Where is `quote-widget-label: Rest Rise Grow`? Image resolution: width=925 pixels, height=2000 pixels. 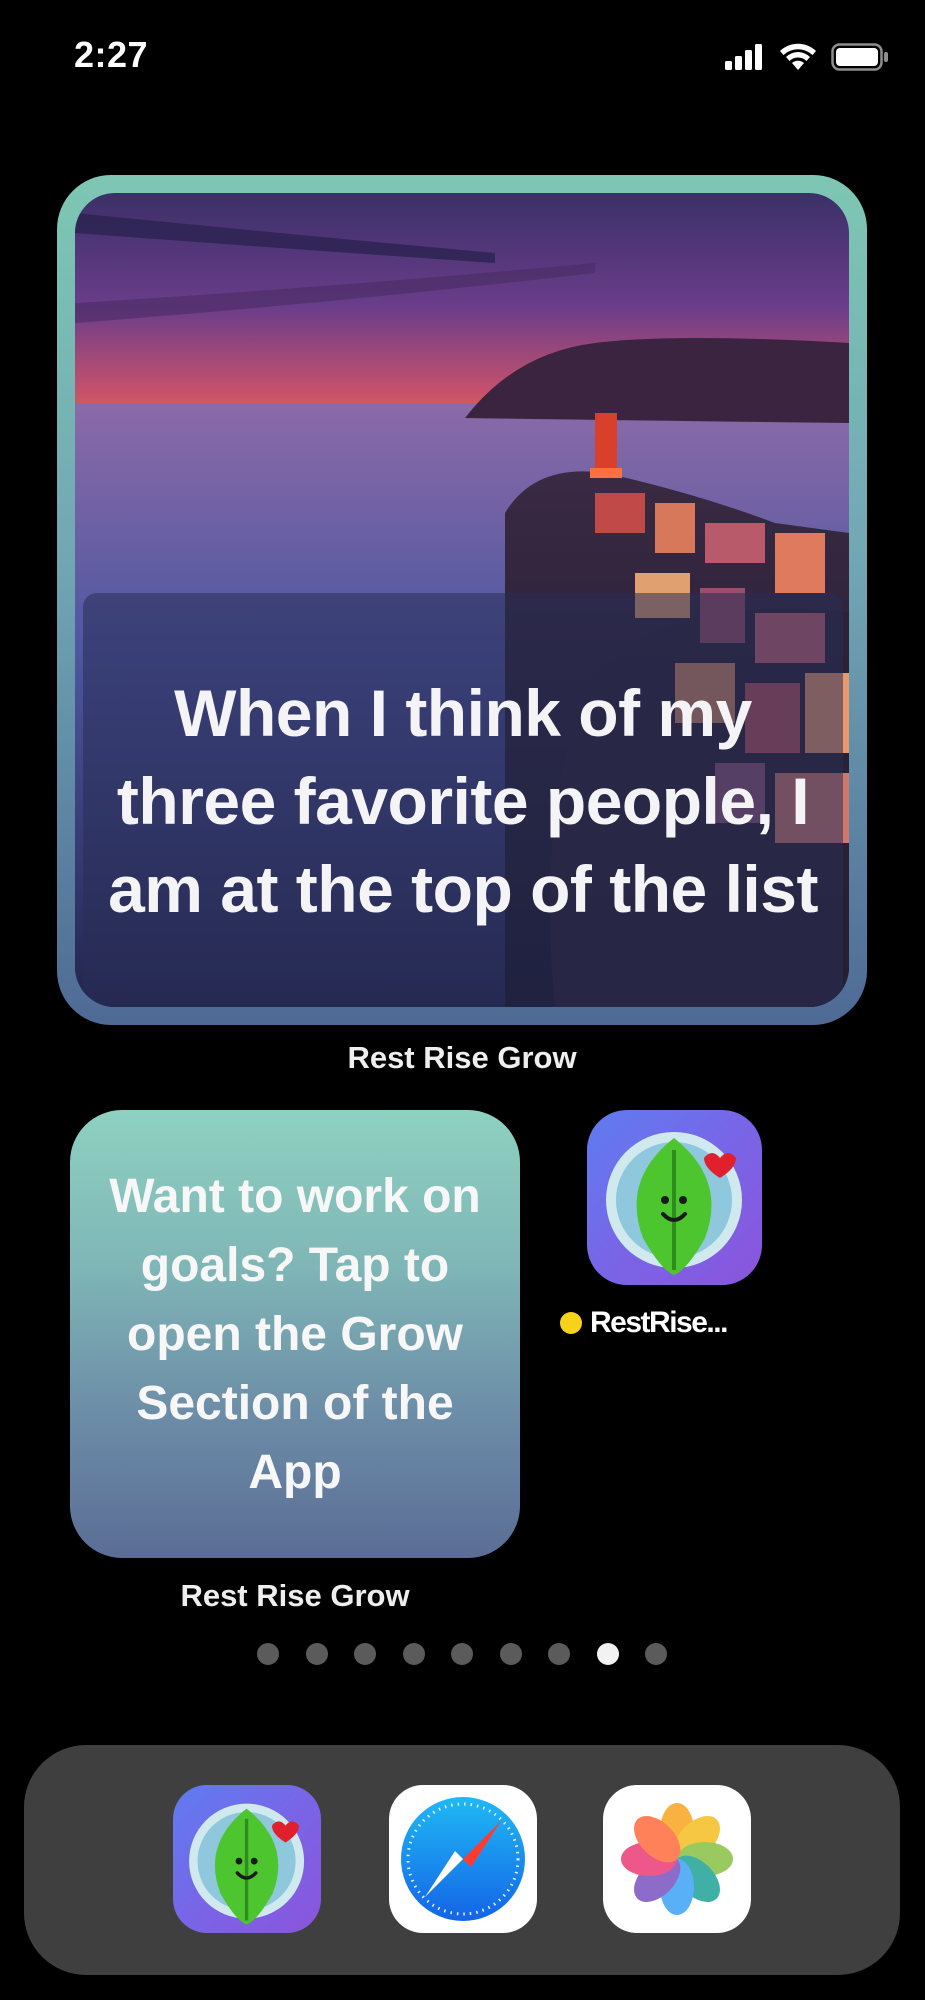 quote-widget-label: Rest Rise Grow is located at coordinates (462, 1057).